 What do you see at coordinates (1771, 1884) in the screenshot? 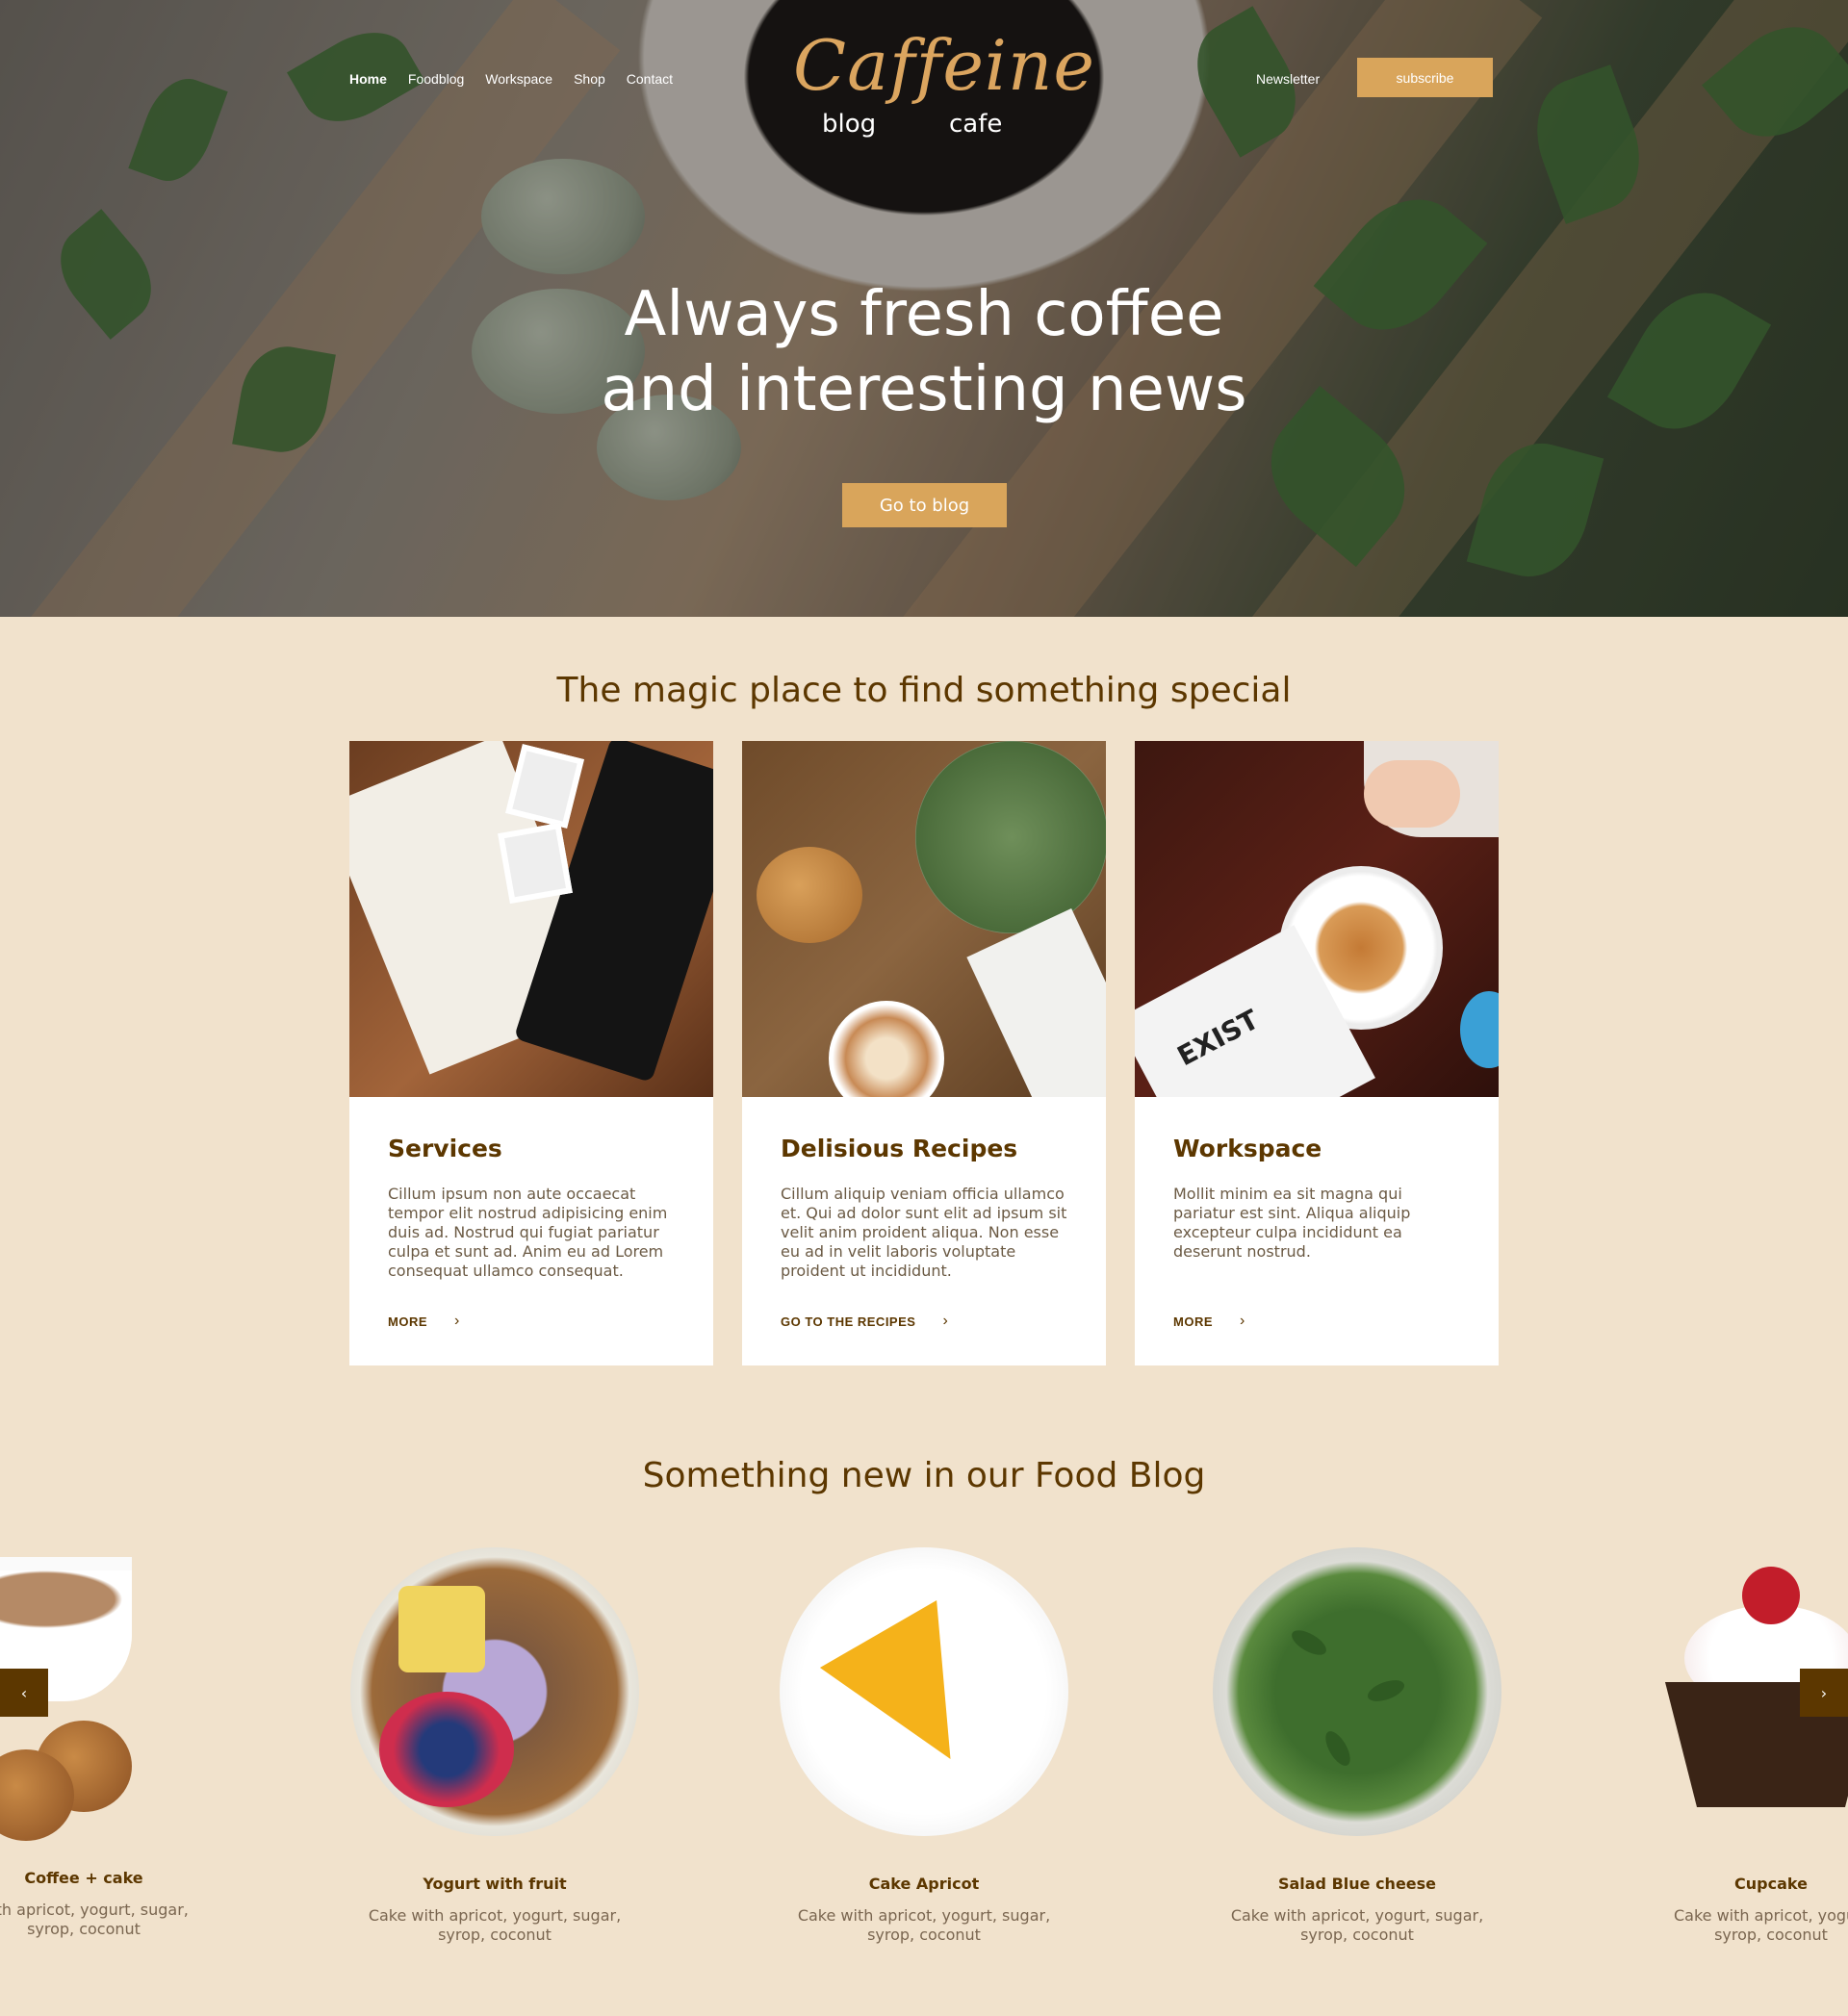
I see `blog-item-title: Cupcake` at bounding box center [1771, 1884].